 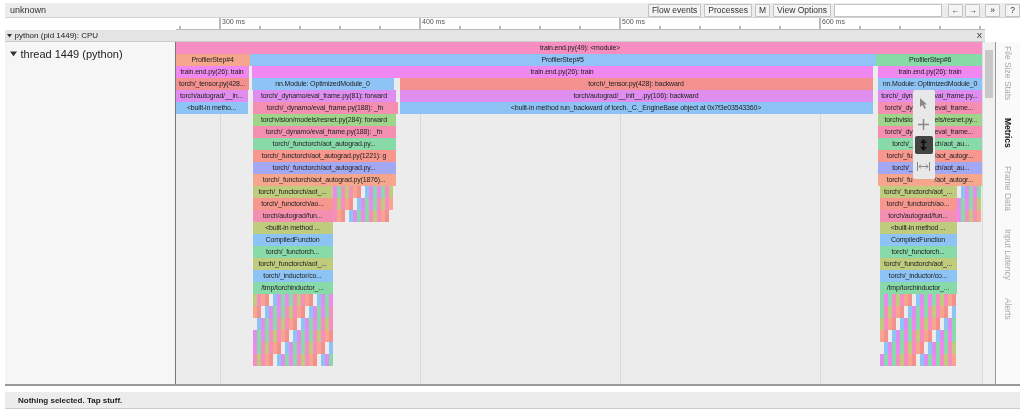 I want to click on nav-button: →, so click(x=972, y=10).